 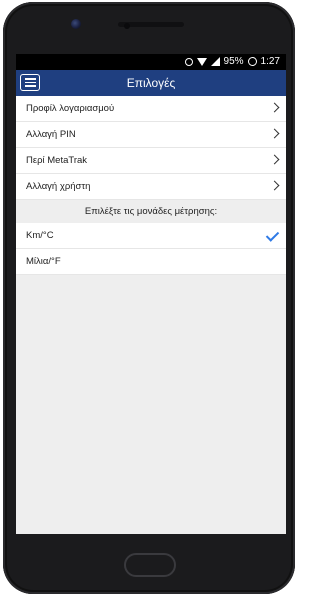 I want to click on home-button, so click(x=150, y=565).